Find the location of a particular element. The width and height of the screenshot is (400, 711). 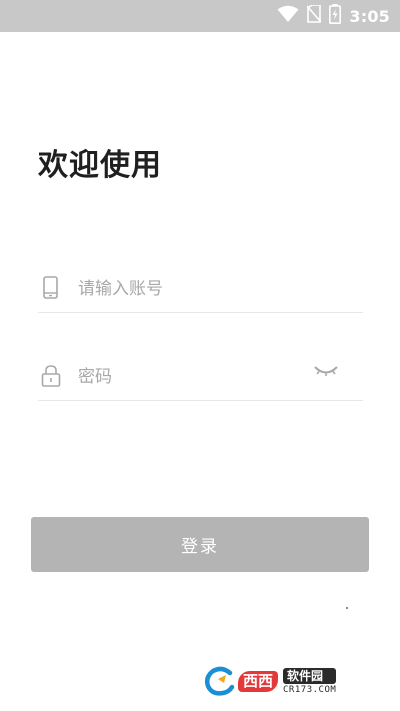

welcome-title: 欢迎使用 is located at coordinates (100, 165).